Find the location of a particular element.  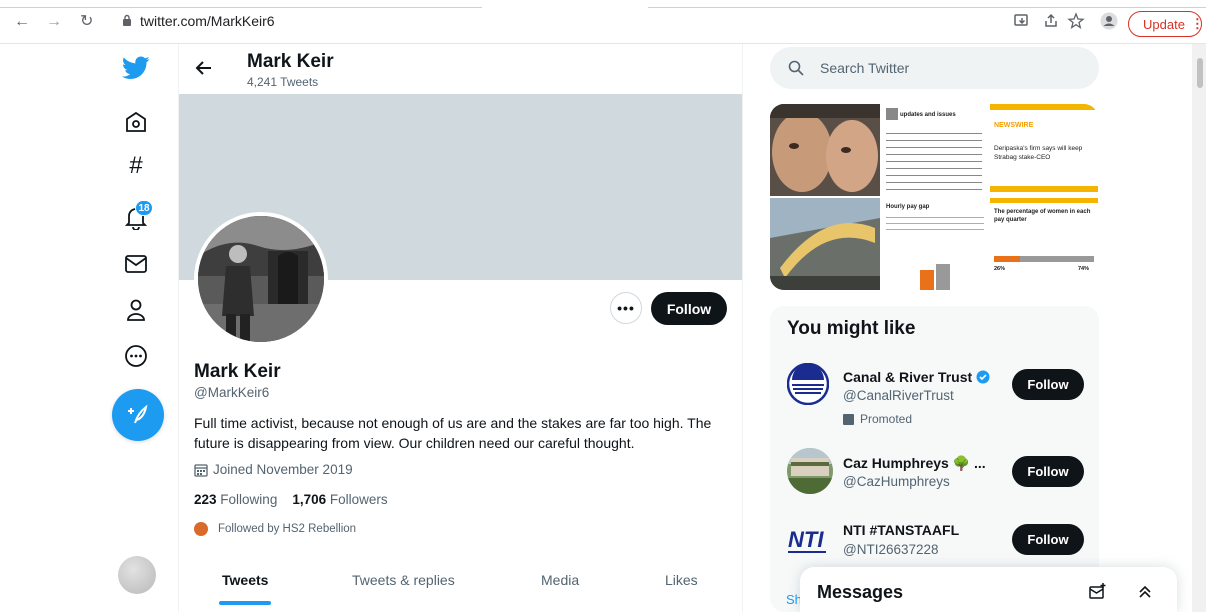

kebab-menu-icon: ⋮ is located at coordinates (1197, 23).